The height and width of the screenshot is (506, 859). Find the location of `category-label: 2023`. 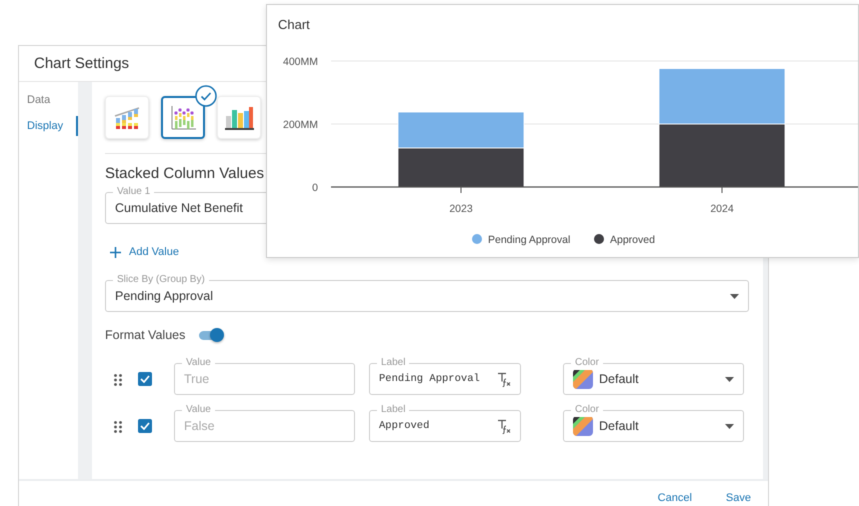

category-label: 2023 is located at coordinates (461, 209).